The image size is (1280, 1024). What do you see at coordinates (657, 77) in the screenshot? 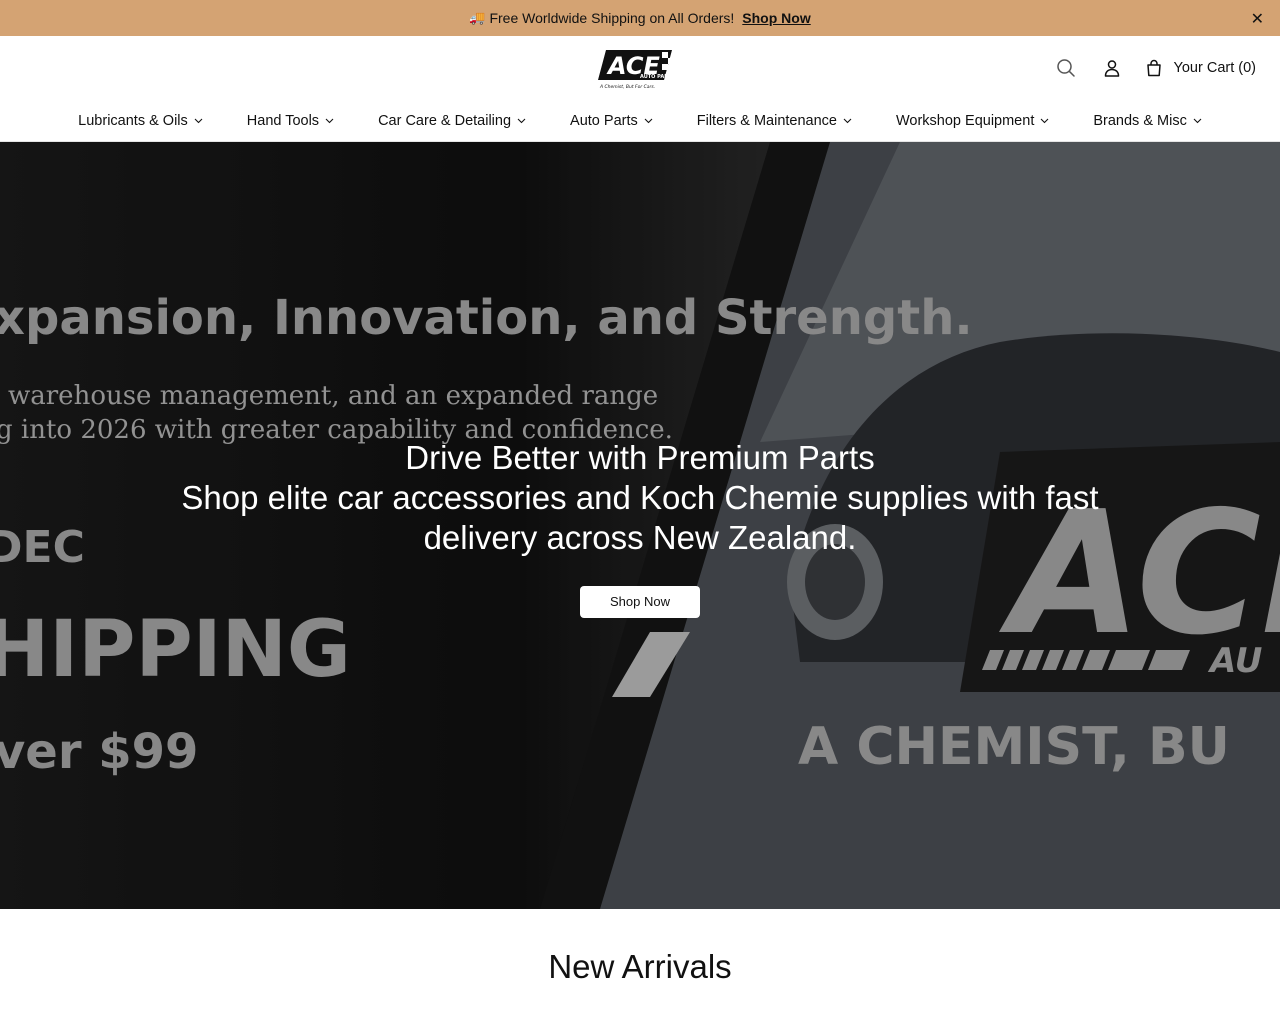
I see `logo-subtitle: AUTO PARTS` at bounding box center [657, 77].